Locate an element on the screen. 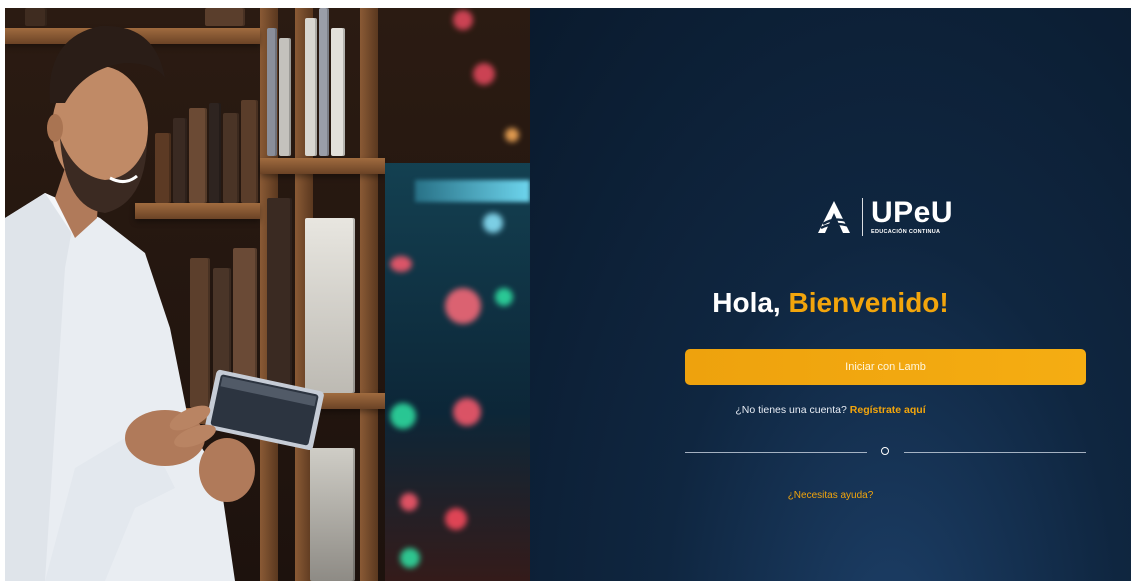 The height and width of the screenshot is (581, 1131). logo-text: UPeU EDUCACIÓN CONTINUA is located at coordinates (912, 217).